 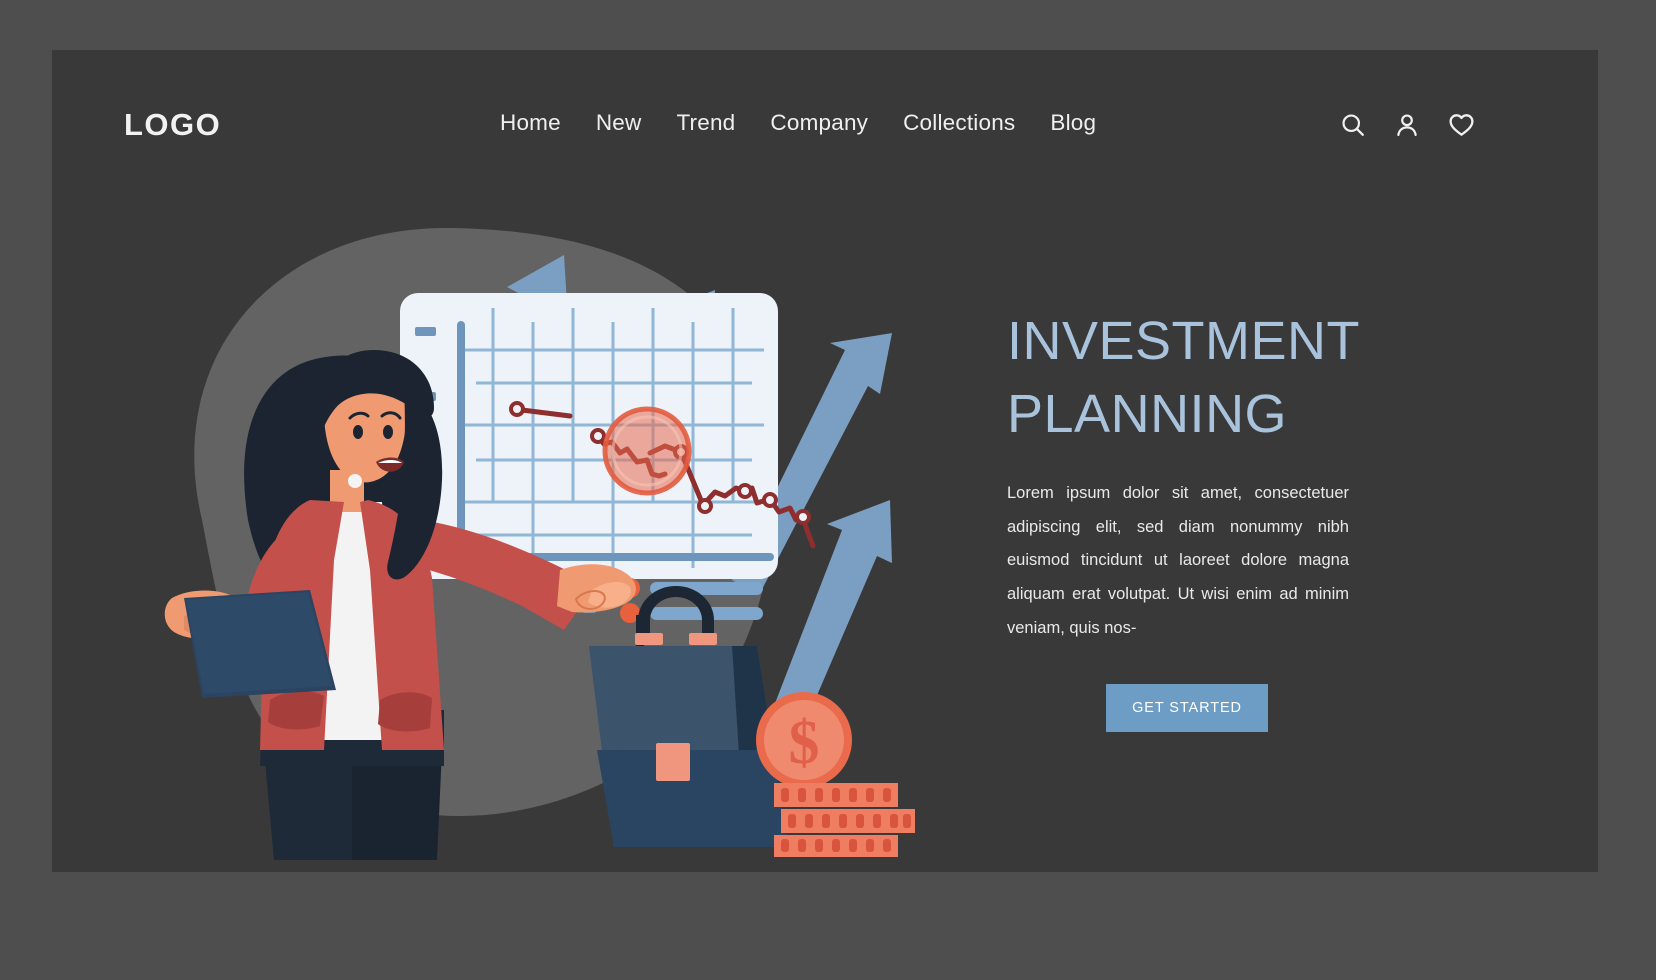 I want to click on search-icon, so click(x=1353, y=127).